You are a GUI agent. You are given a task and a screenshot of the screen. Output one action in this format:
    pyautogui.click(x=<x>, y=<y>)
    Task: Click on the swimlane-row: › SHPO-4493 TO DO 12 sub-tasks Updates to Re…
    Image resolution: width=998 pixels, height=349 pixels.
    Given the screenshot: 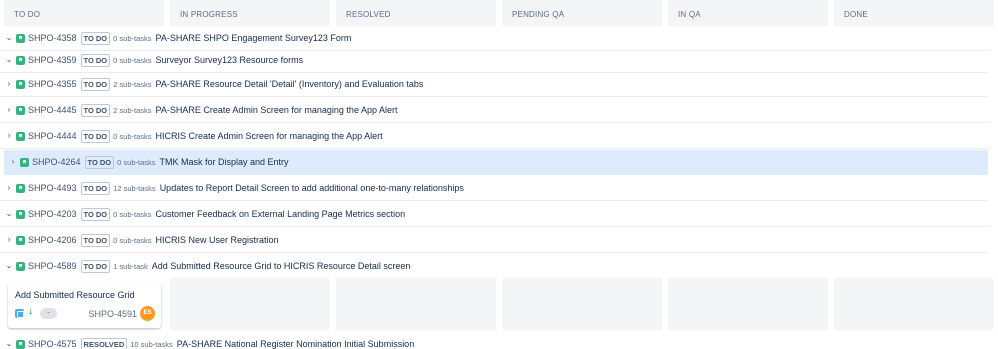 What is the action you would take?
    pyautogui.click(x=499, y=188)
    